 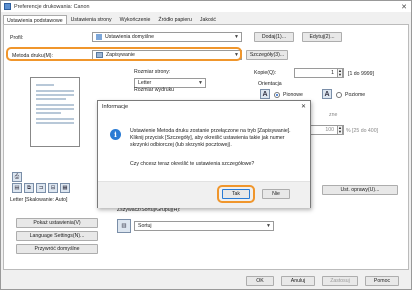 What do you see at coordinates (265, 73) in the screenshot?
I see `copies-label: Kopie(Q):` at bounding box center [265, 73].